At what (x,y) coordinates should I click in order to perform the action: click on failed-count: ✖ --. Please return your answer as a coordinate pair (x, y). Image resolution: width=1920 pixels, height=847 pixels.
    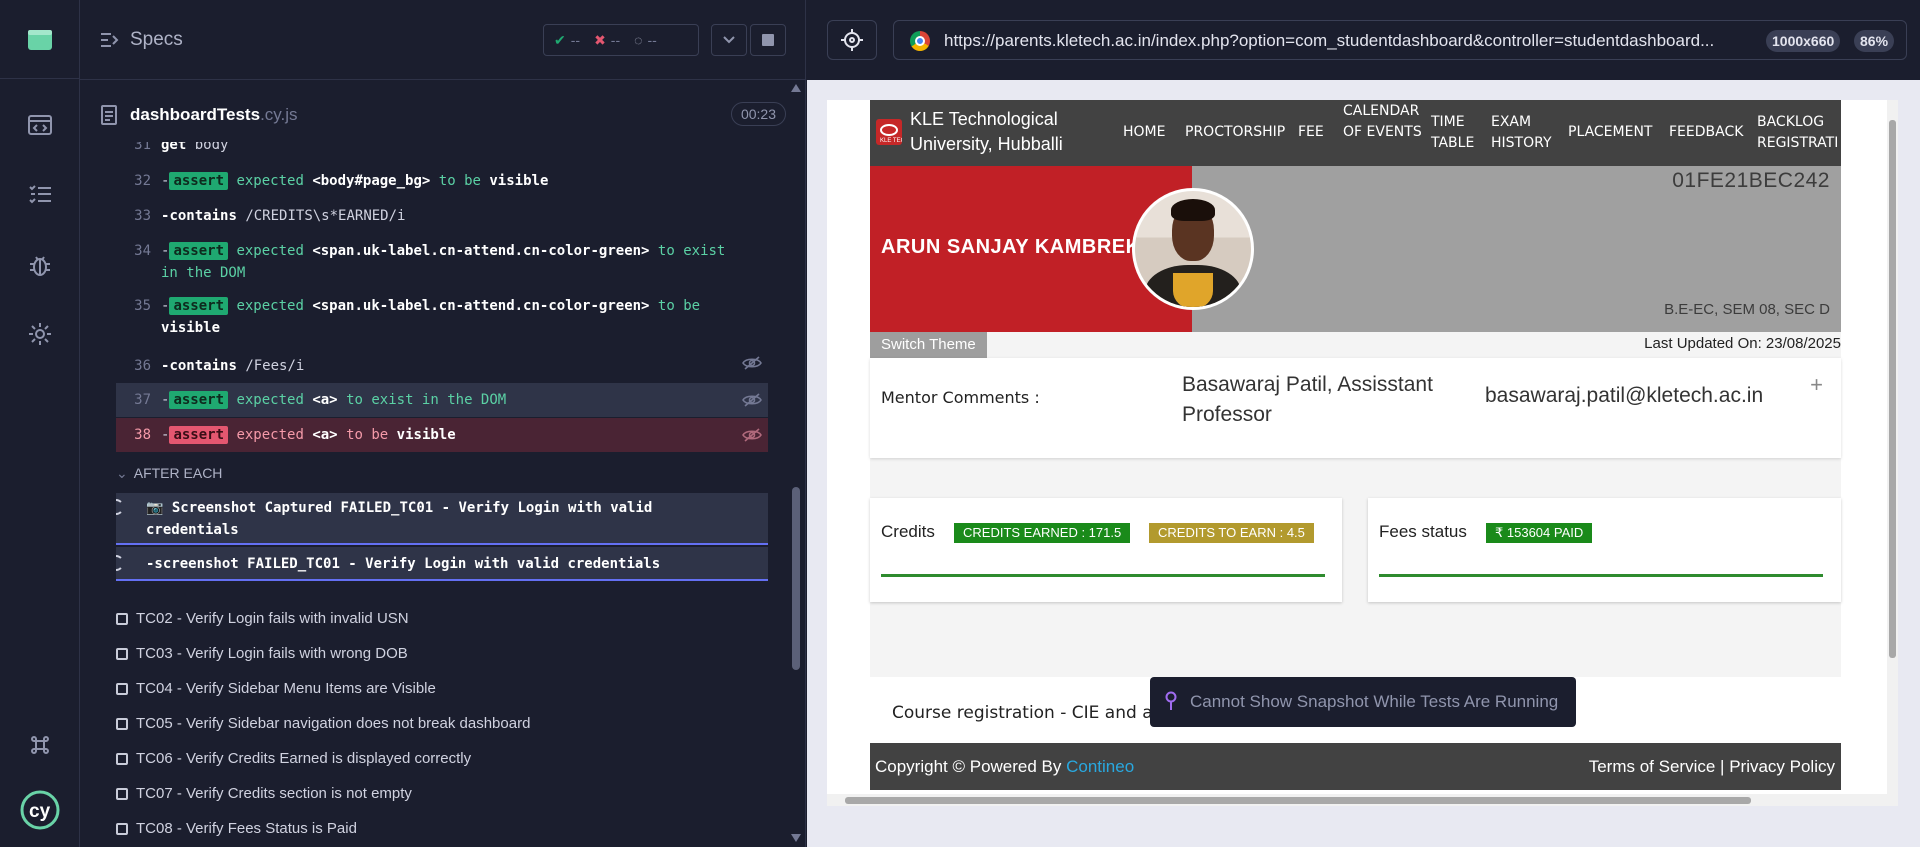
    Looking at the image, I should click on (607, 40).